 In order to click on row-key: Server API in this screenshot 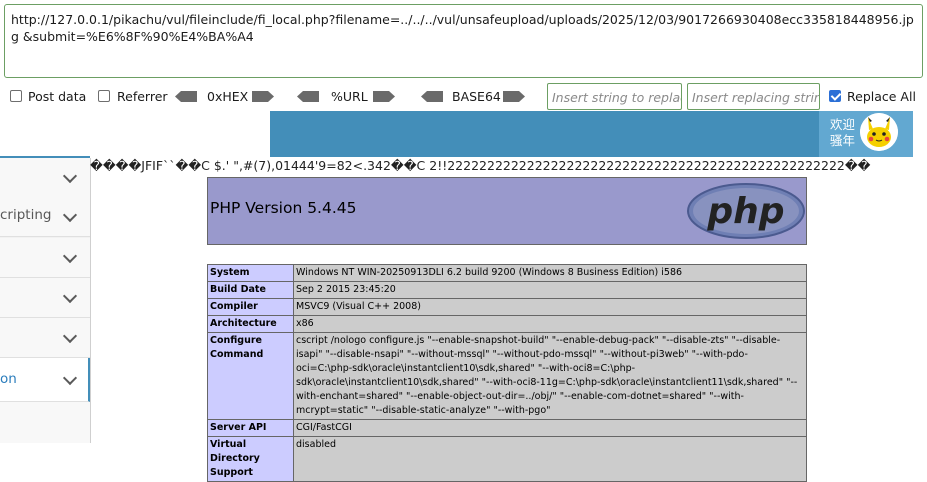, I will do `click(250, 428)`.